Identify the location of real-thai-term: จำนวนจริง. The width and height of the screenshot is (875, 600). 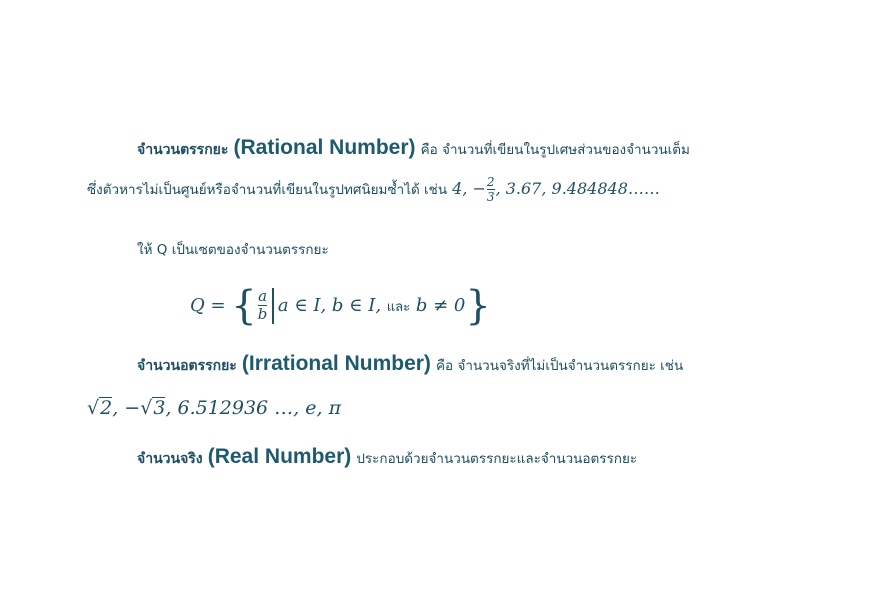
(170, 459).